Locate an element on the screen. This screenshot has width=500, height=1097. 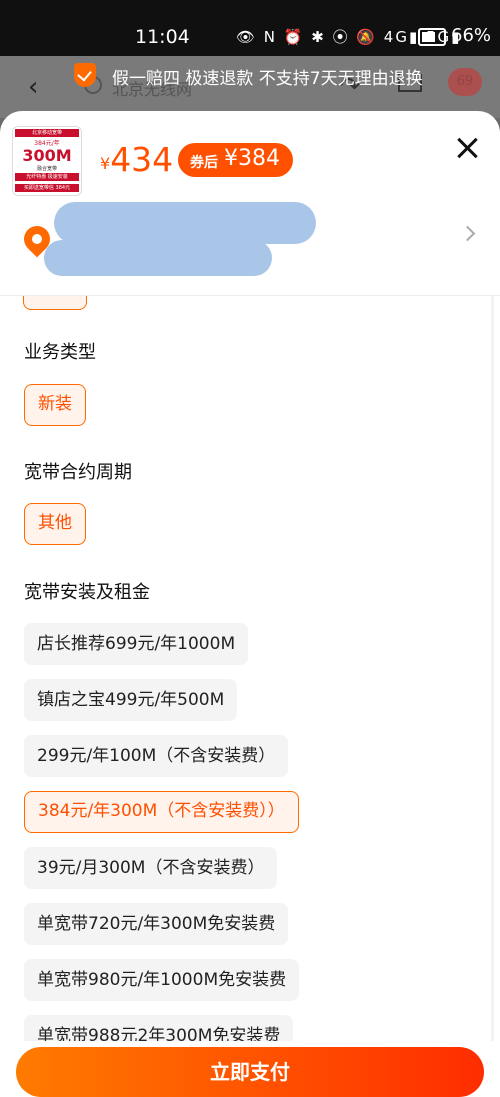
section-label-contract-period: 宽带合约周期 is located at coordinates (78, 472).